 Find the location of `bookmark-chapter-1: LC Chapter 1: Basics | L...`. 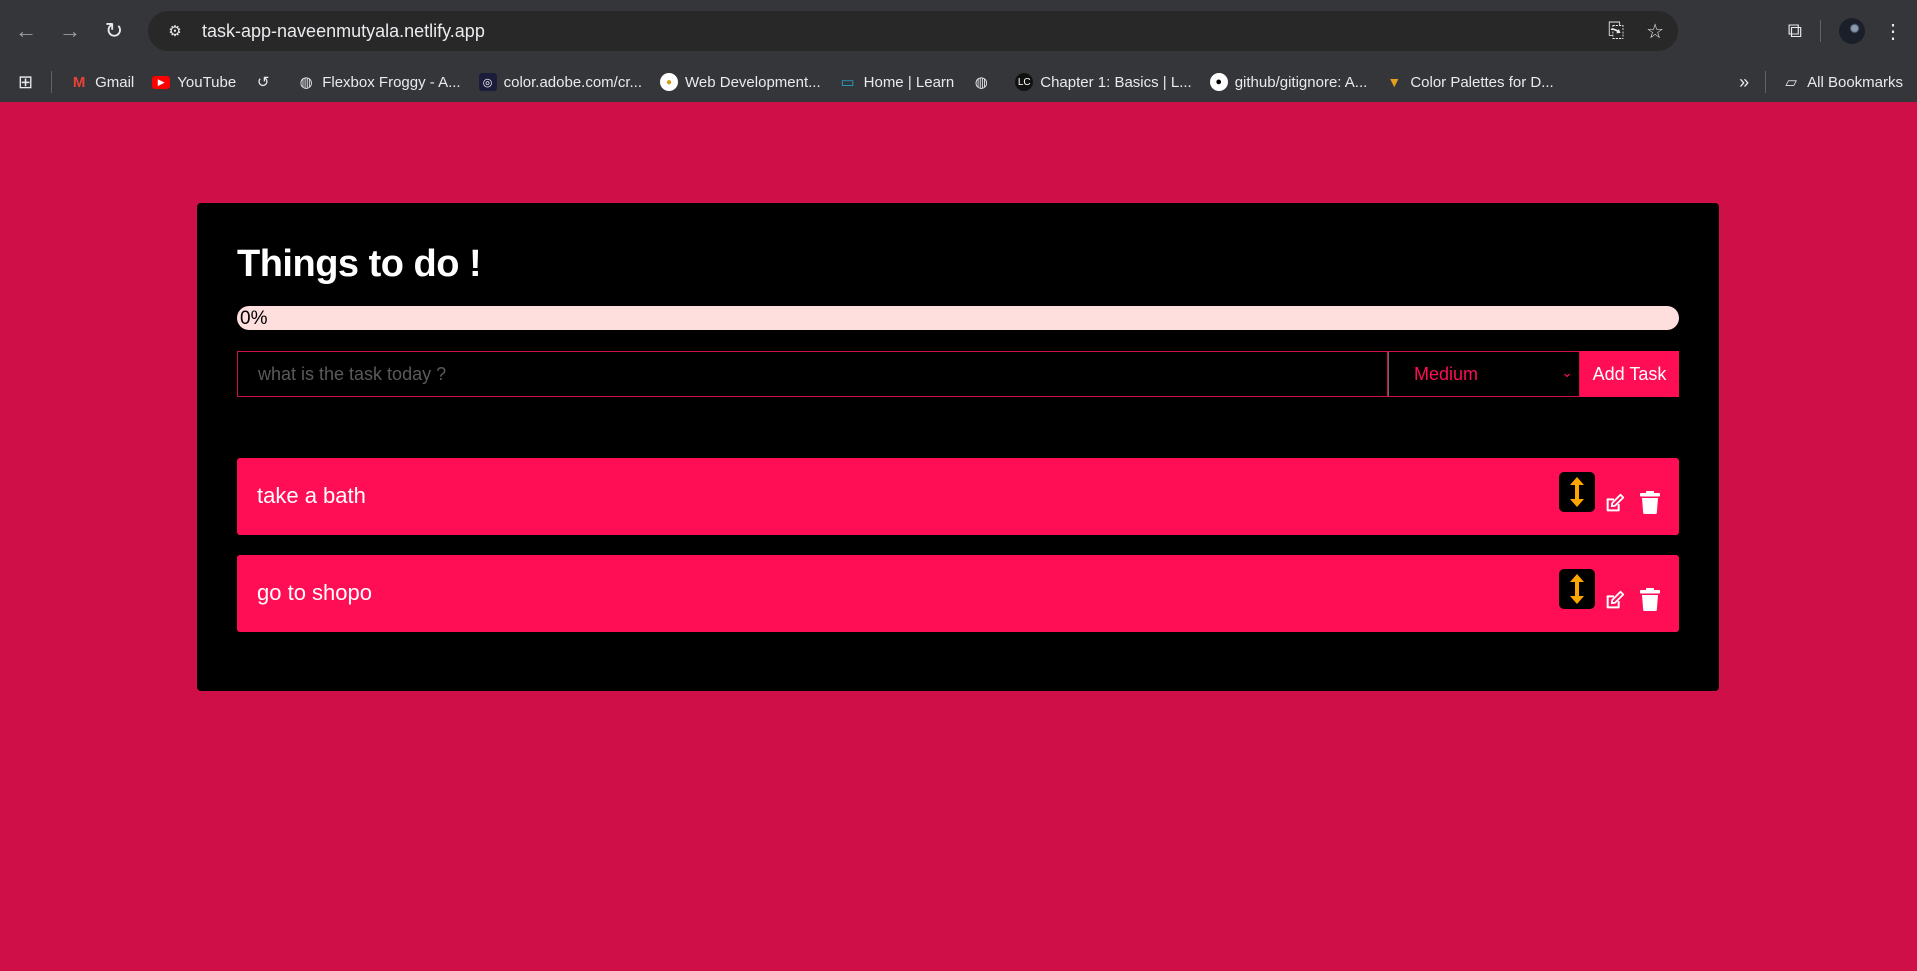

bookmark-chapter-1: LC Chapter 1: Basics | L... is located at coordinates (1103, 82).